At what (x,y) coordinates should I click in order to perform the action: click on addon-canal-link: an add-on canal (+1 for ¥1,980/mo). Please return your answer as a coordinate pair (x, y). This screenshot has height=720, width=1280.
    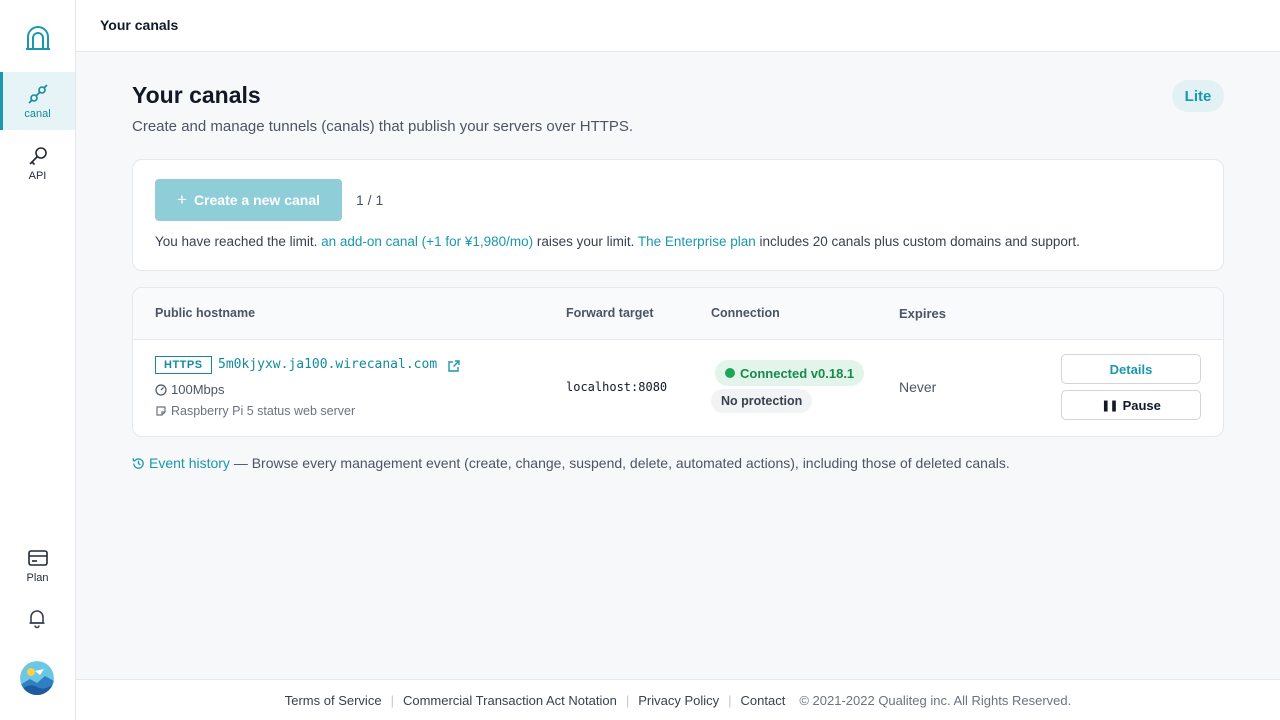
    Looking at the image, I should click on (427, 241).